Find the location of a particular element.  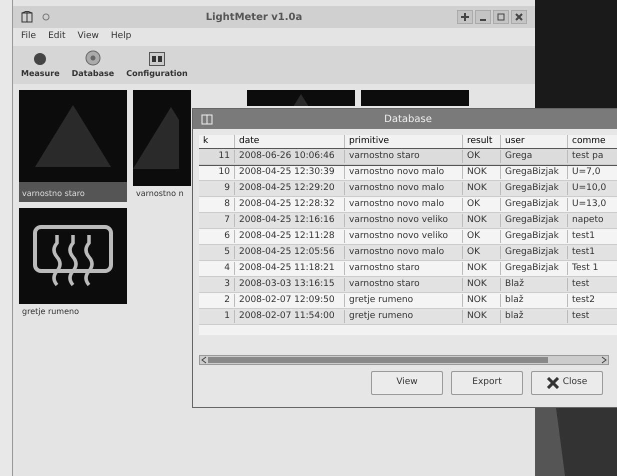

table-cell: 10 is located at coordinates (217, 173).